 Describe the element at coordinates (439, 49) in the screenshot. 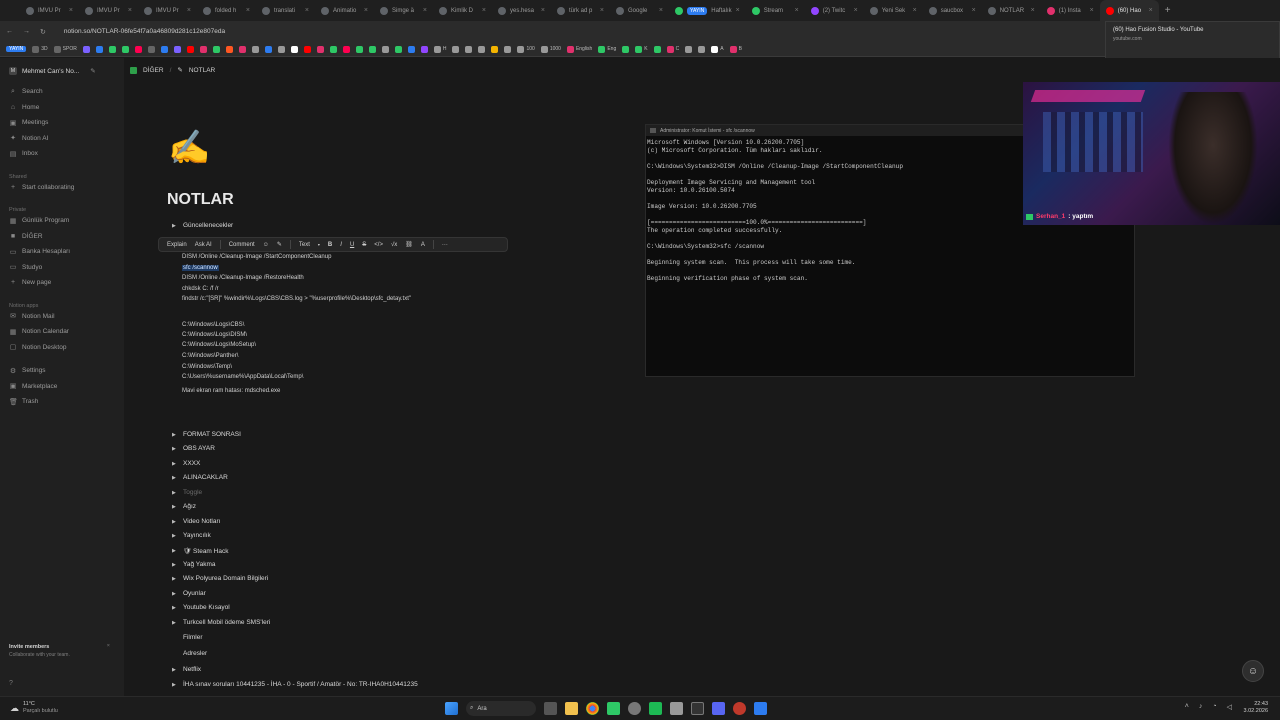

I see `bookmark: H` at that location.